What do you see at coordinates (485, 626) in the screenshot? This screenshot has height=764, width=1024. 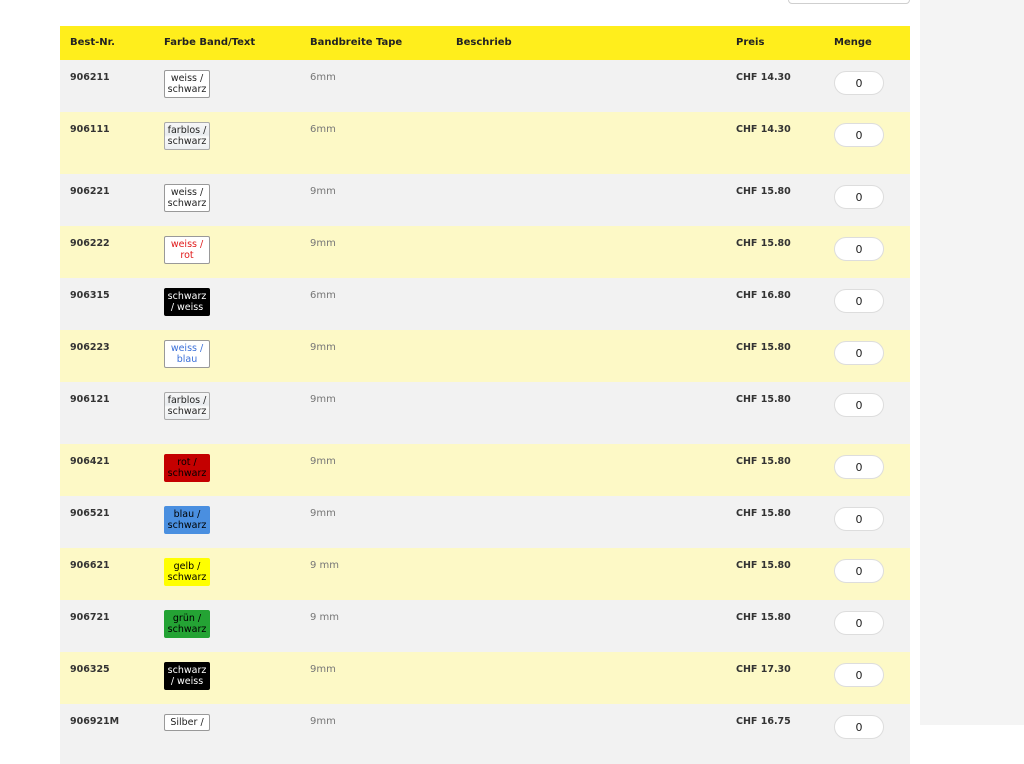 I see `table-row: 906721 grün / schwarz 9 mm CHF 15.80 0` at bounding box center [485, 626].